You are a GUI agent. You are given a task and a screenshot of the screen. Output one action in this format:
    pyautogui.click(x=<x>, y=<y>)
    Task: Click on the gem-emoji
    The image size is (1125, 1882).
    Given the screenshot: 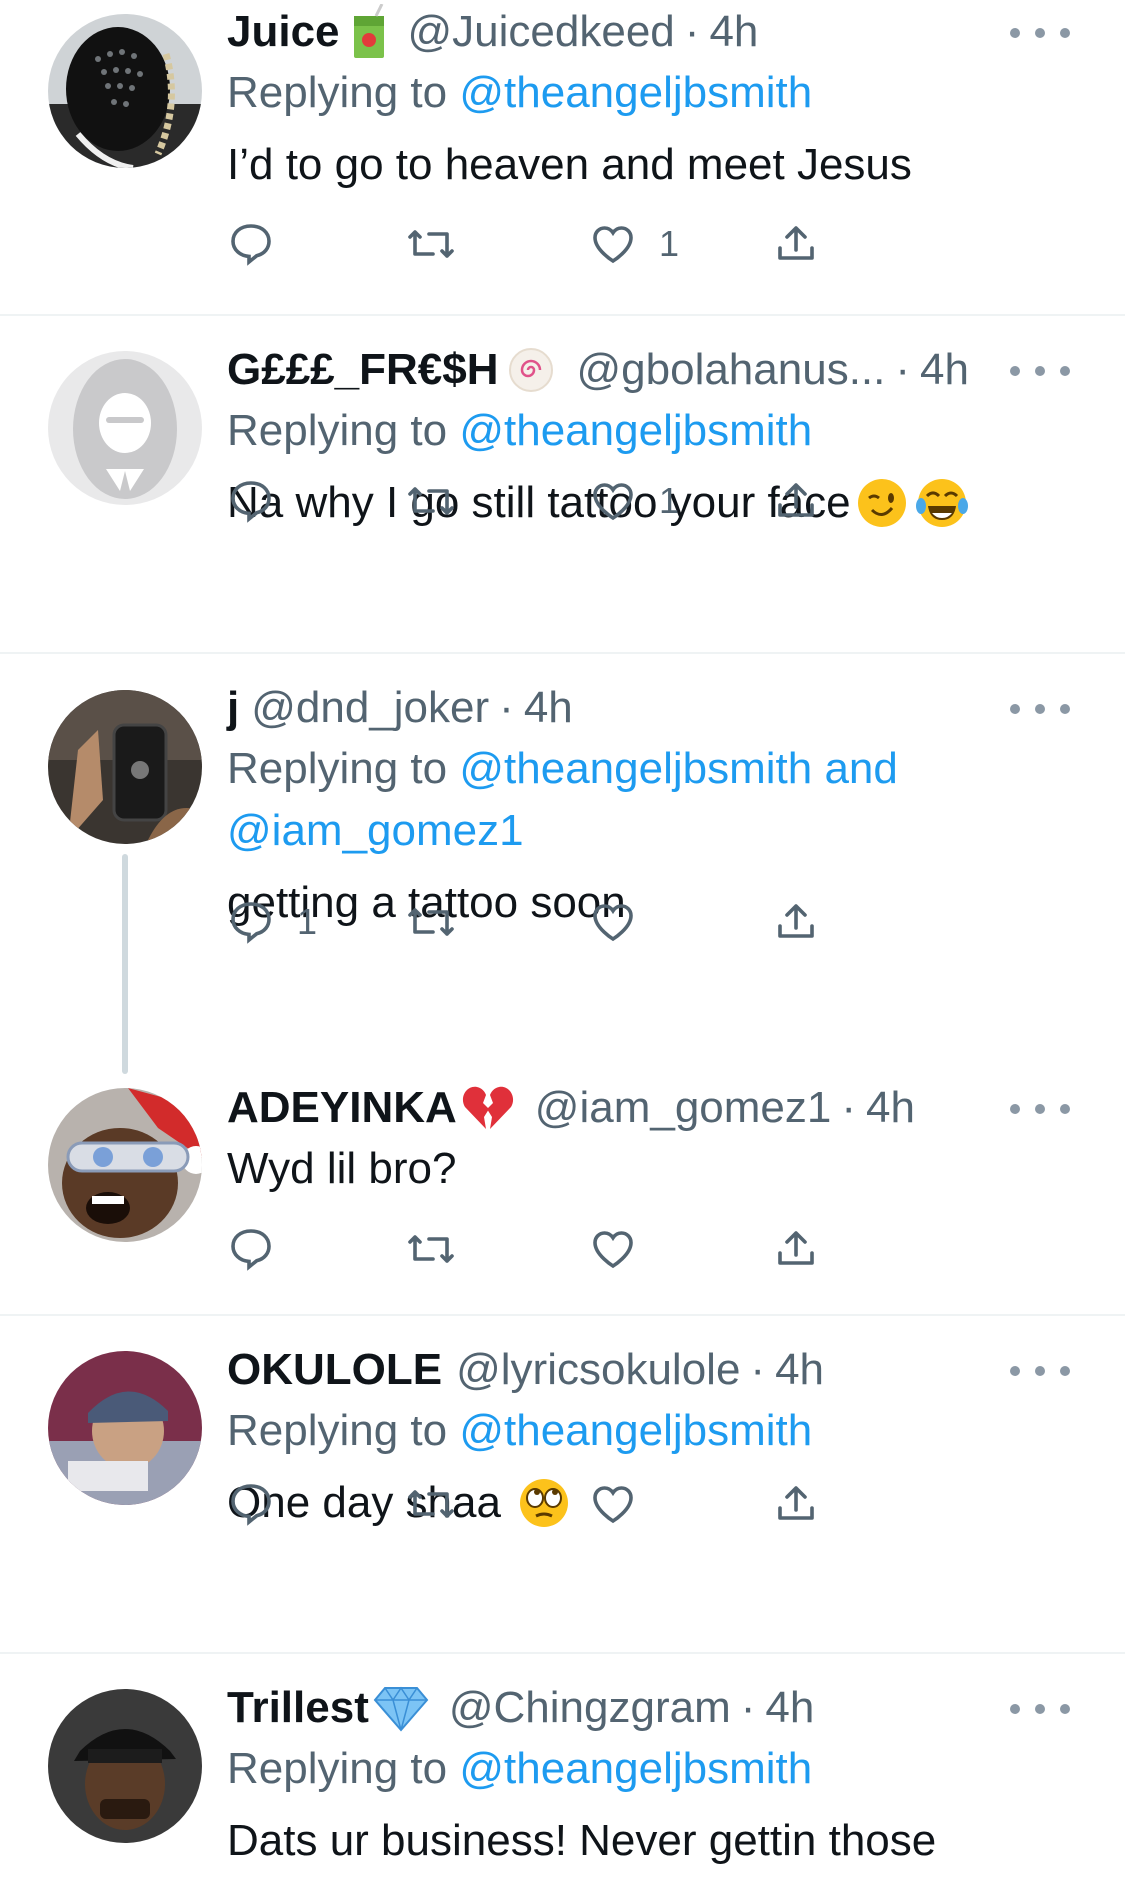 What is the action you would take?
    pyautogui.click(x=401, y=1708)
    